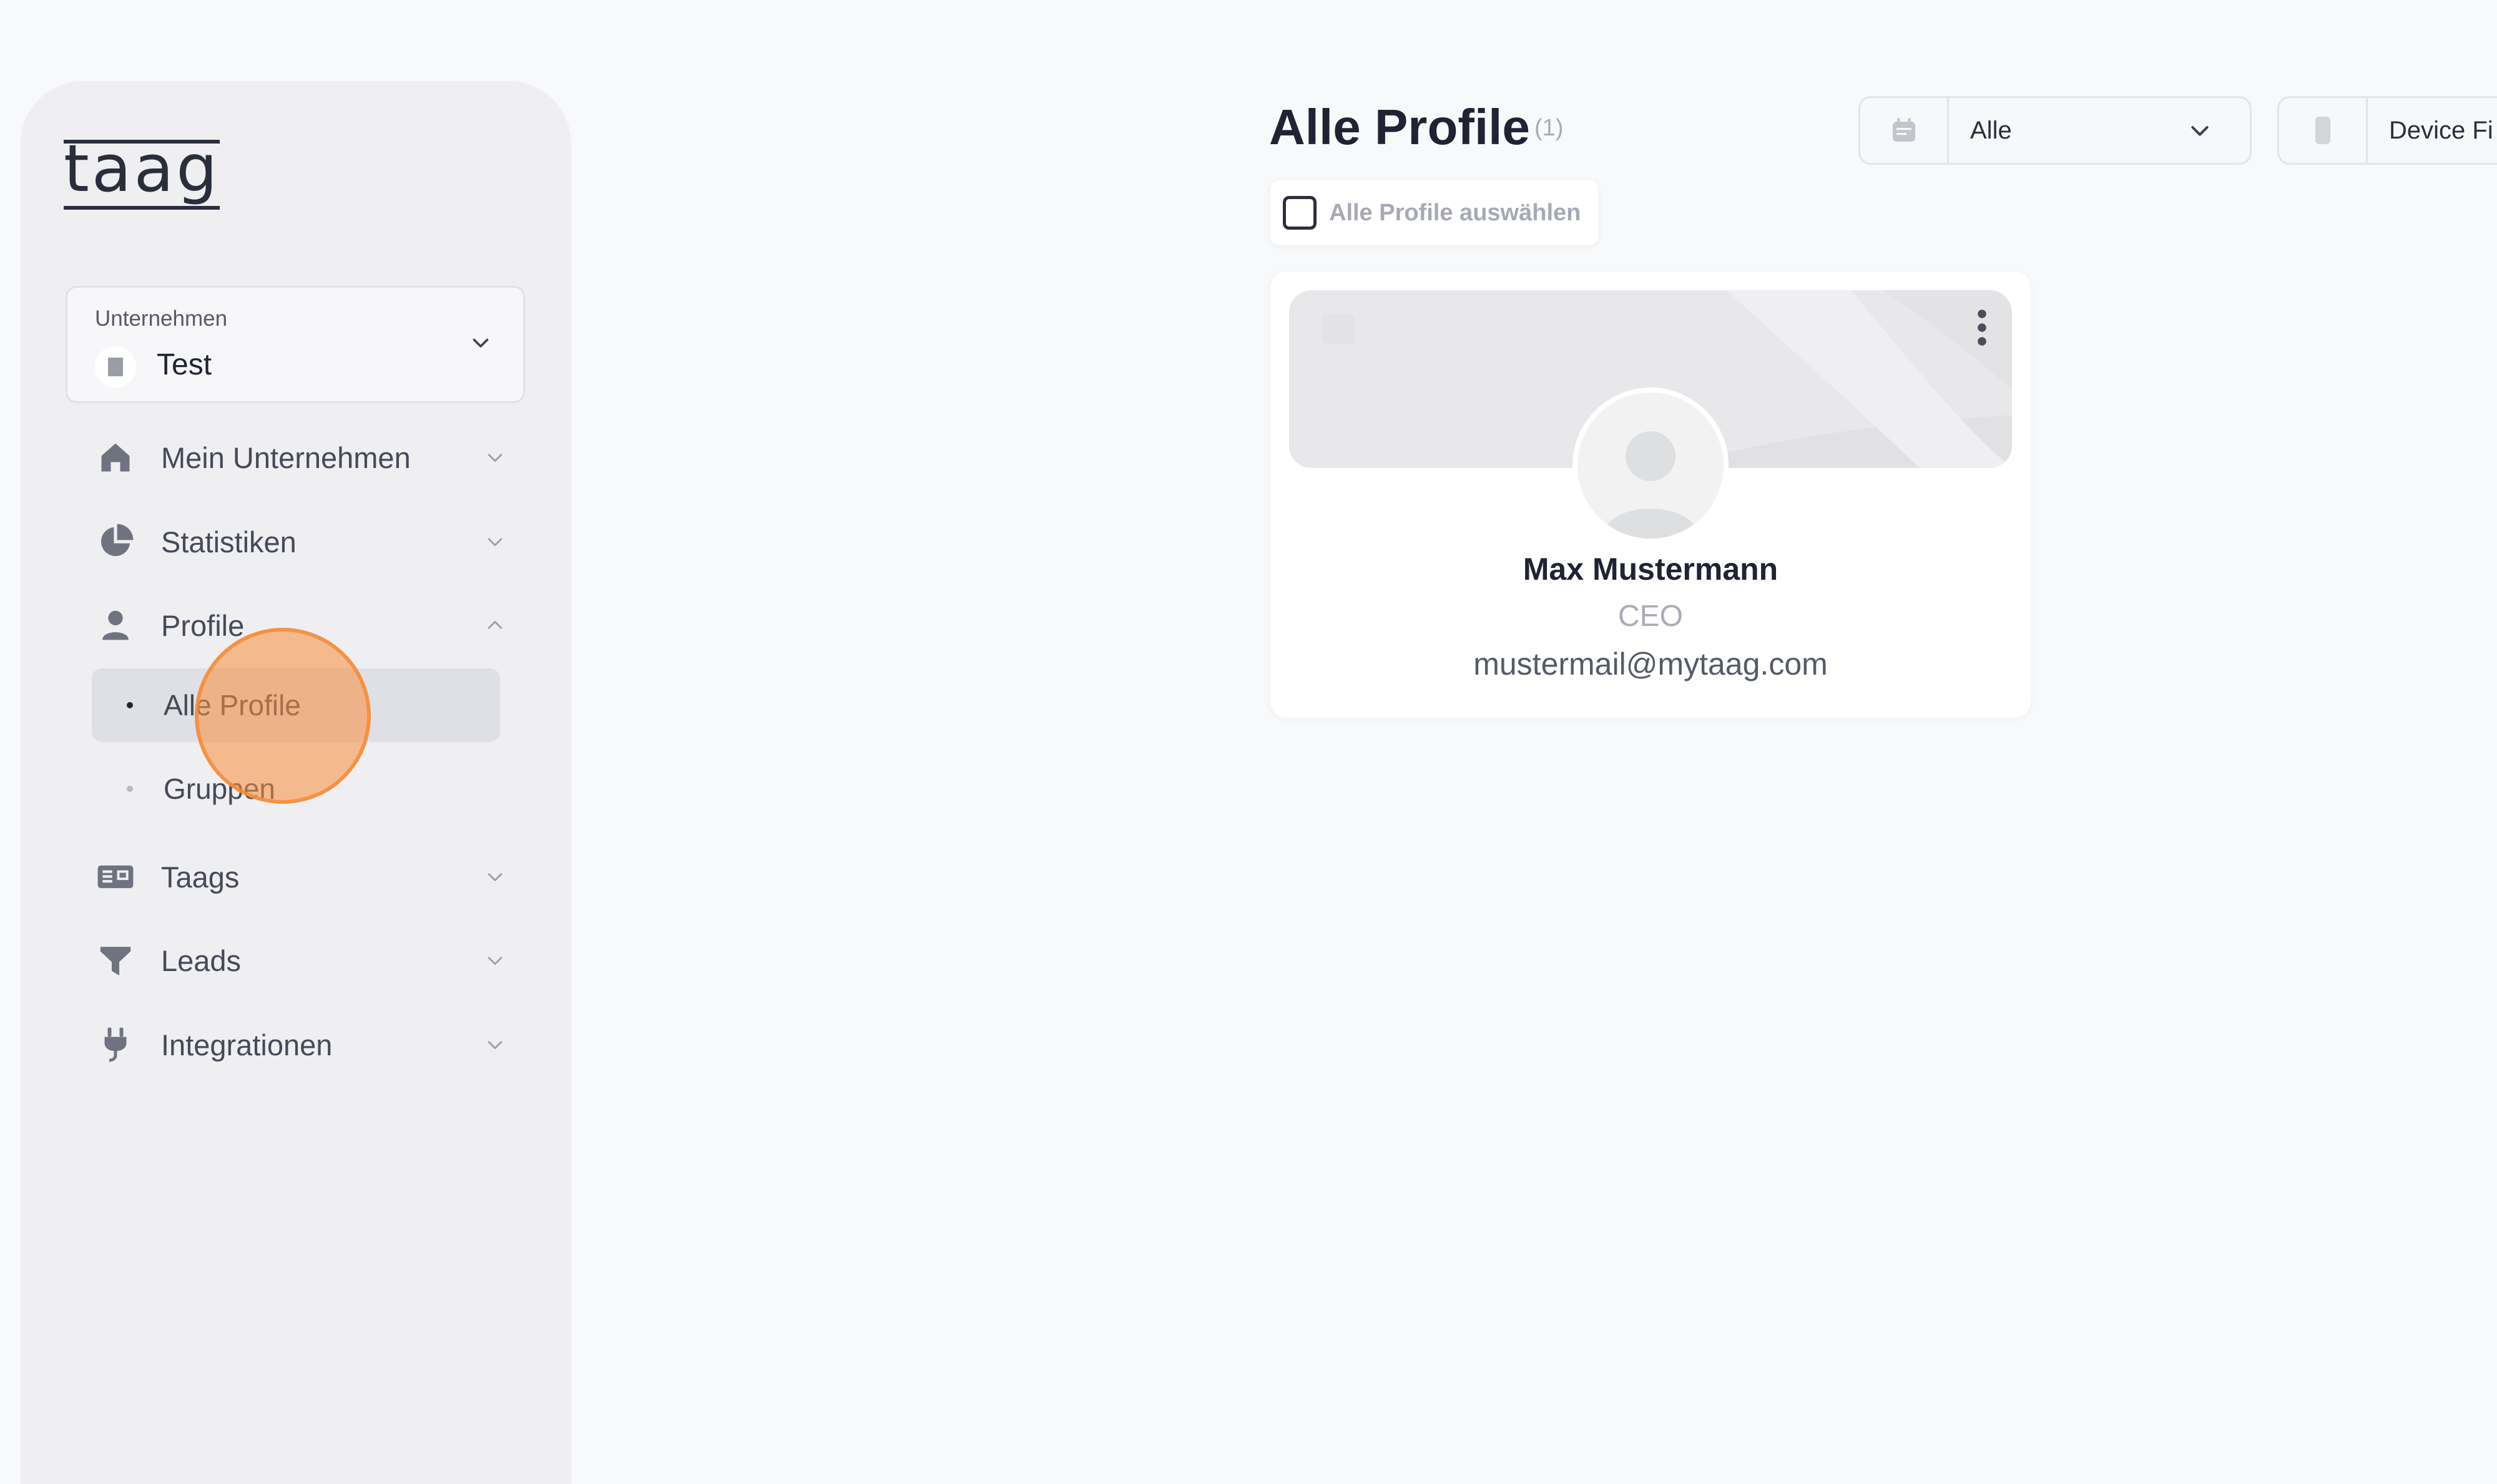 Image resolution: width=2497 pixels, height=1484 pixels. Describe the element at coordinates (283, 716) in the screenshot. I see `click-indicator` at that location.